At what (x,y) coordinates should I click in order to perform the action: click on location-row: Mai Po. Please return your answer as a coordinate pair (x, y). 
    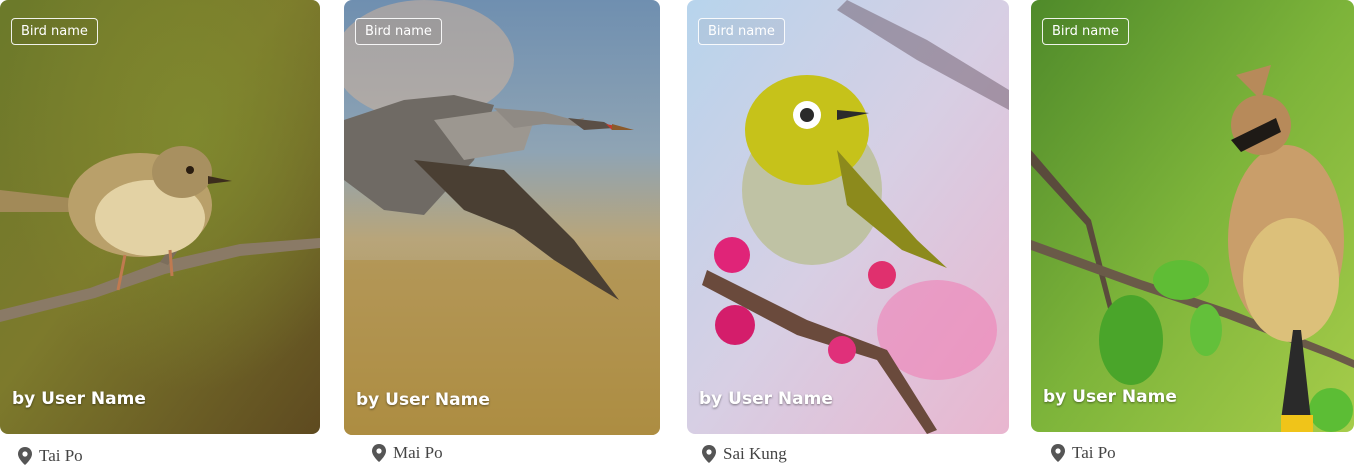
    Looking at the image, I should click on (407, 453).